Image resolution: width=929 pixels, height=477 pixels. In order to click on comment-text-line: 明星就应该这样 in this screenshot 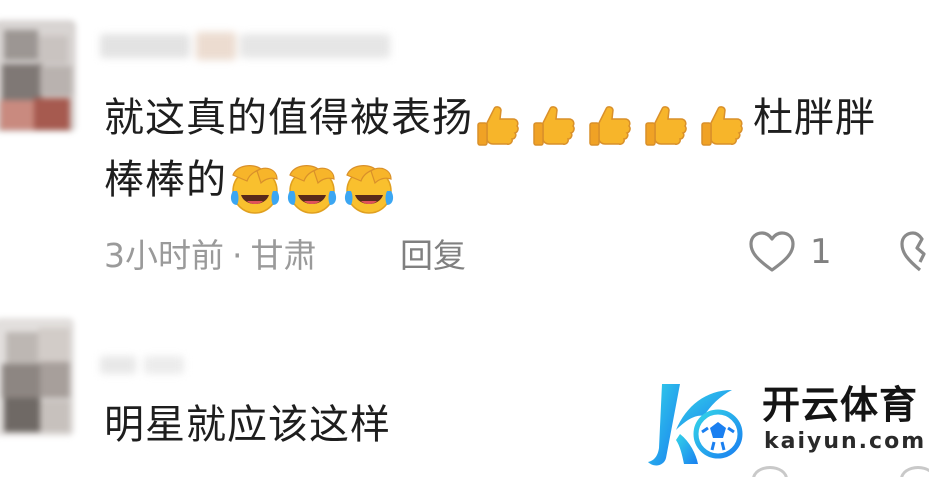, I will do `click(247, 425)`.